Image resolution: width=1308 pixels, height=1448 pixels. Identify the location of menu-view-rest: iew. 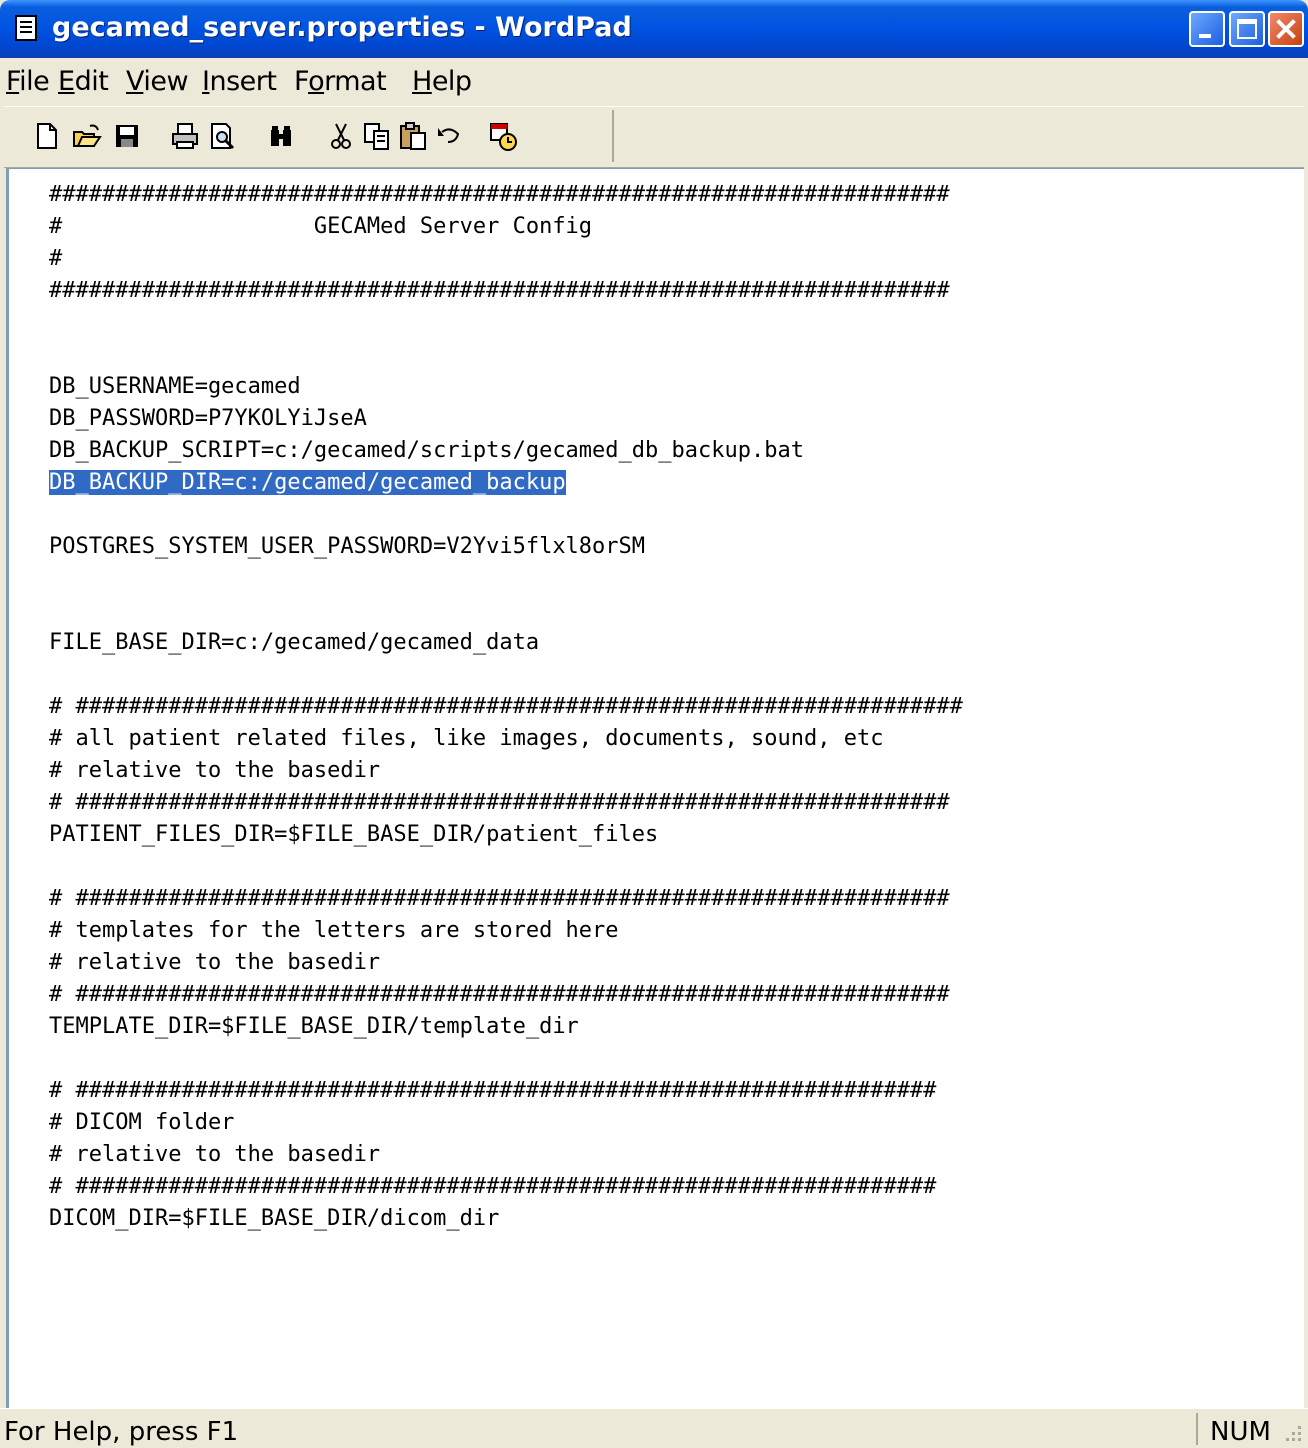
(166, 81).